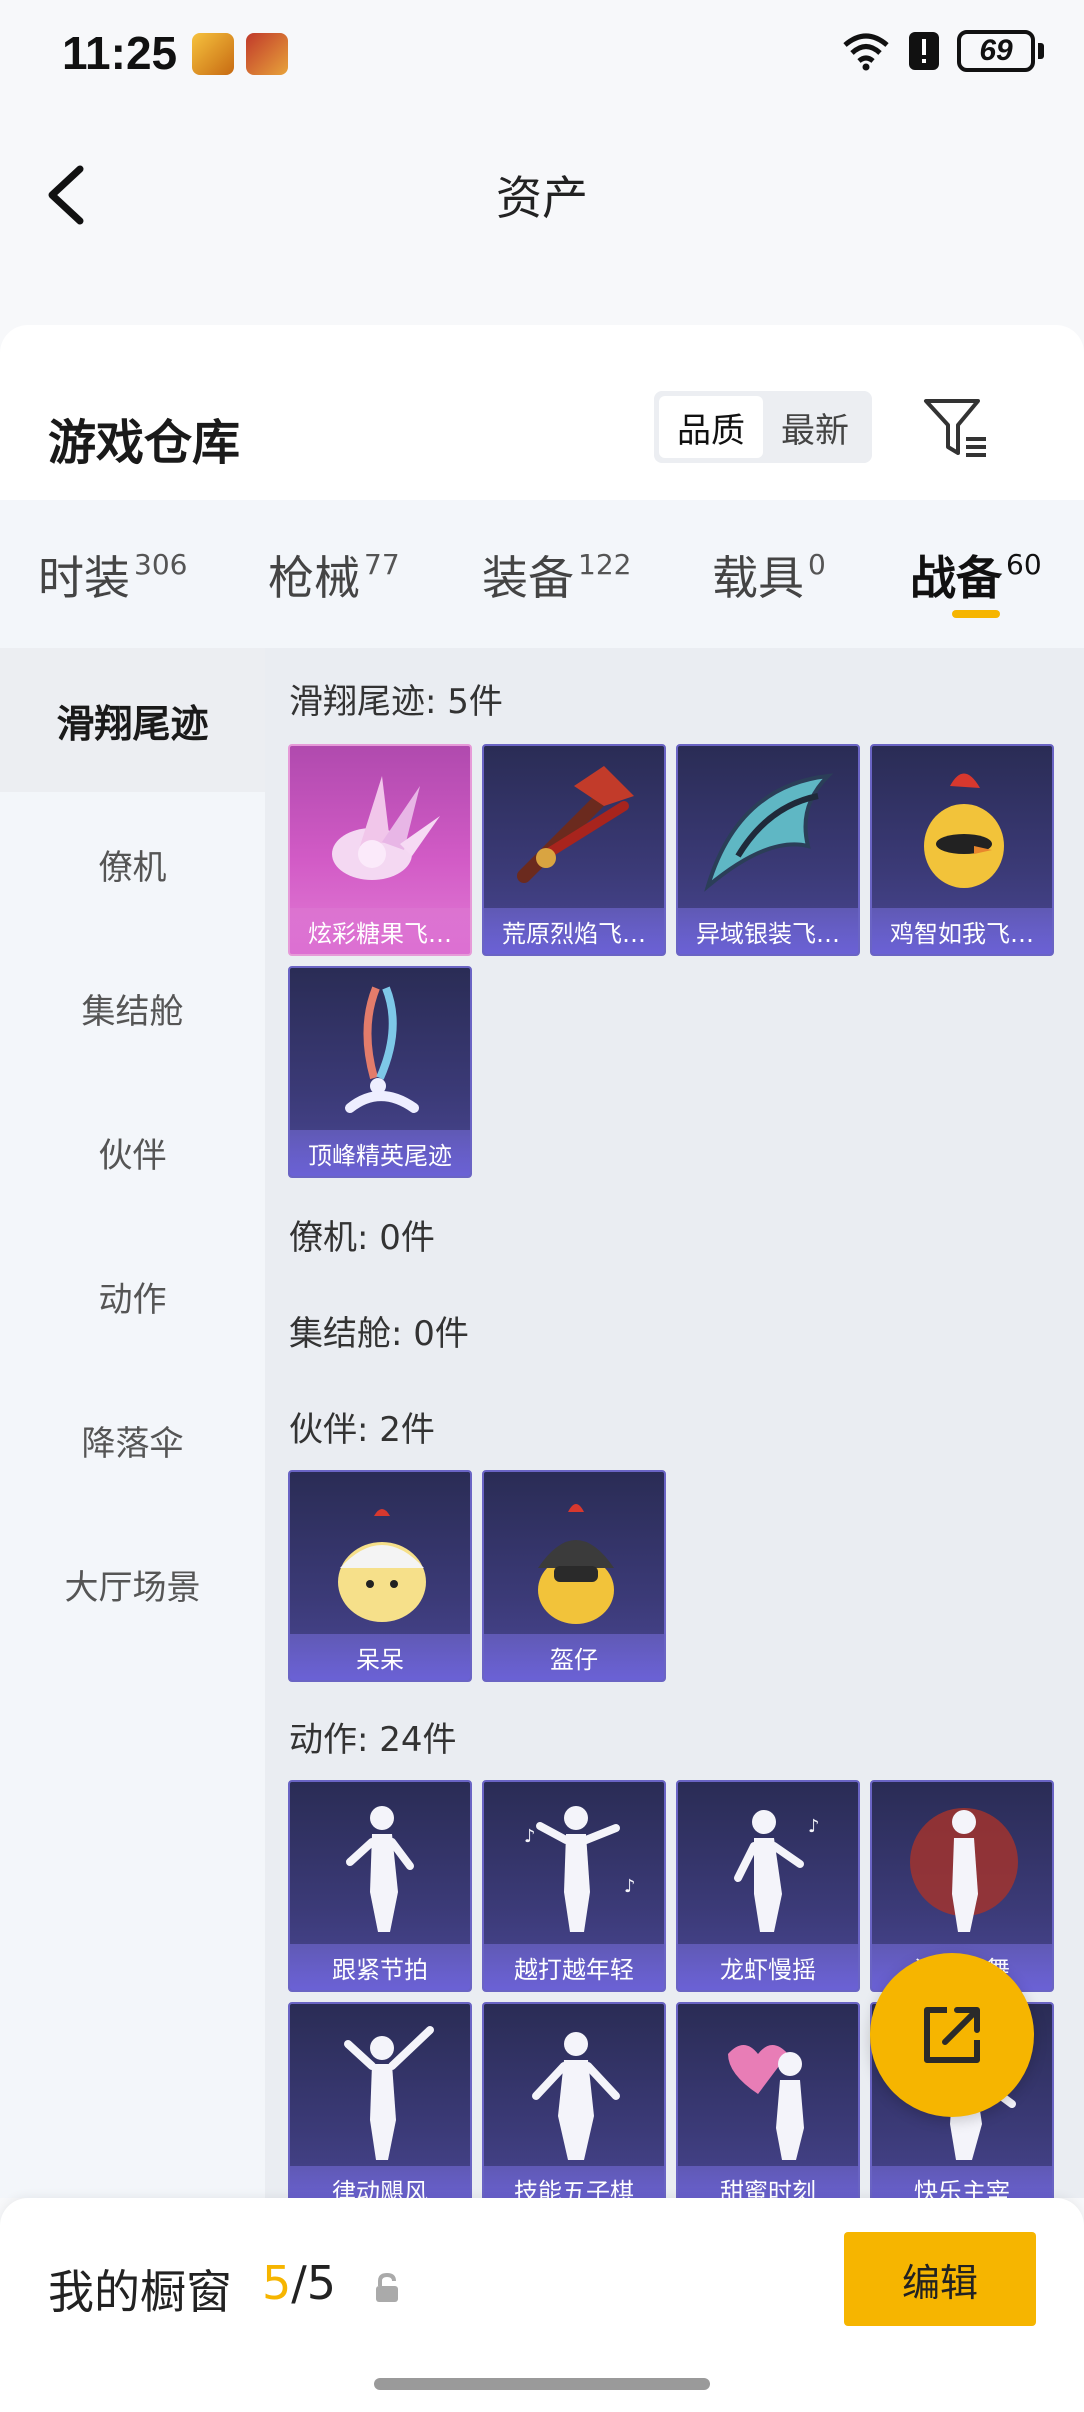 This screenshot has height=2412, width=1084. What do you see at coordinates (574, 1967) in the screenshot?
I see `item-name: 越打越年轻` at bounding box center [574, 1967].